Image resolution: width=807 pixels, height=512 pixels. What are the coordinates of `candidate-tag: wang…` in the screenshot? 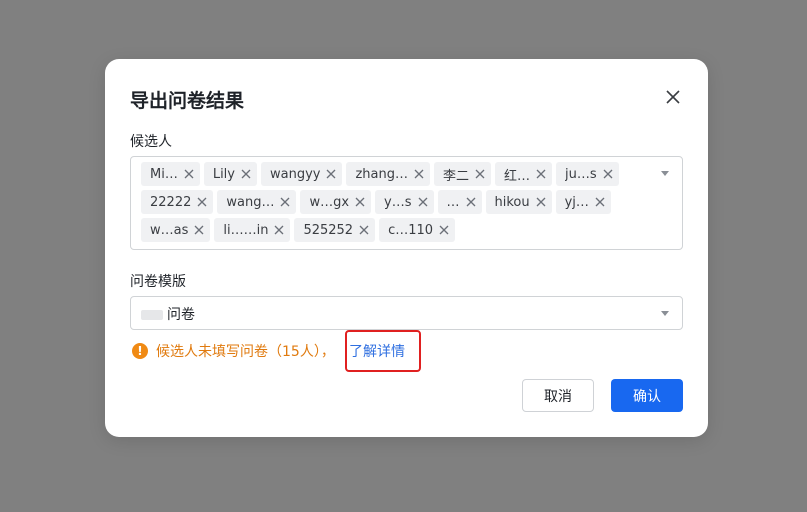 It's located at (257, 202).